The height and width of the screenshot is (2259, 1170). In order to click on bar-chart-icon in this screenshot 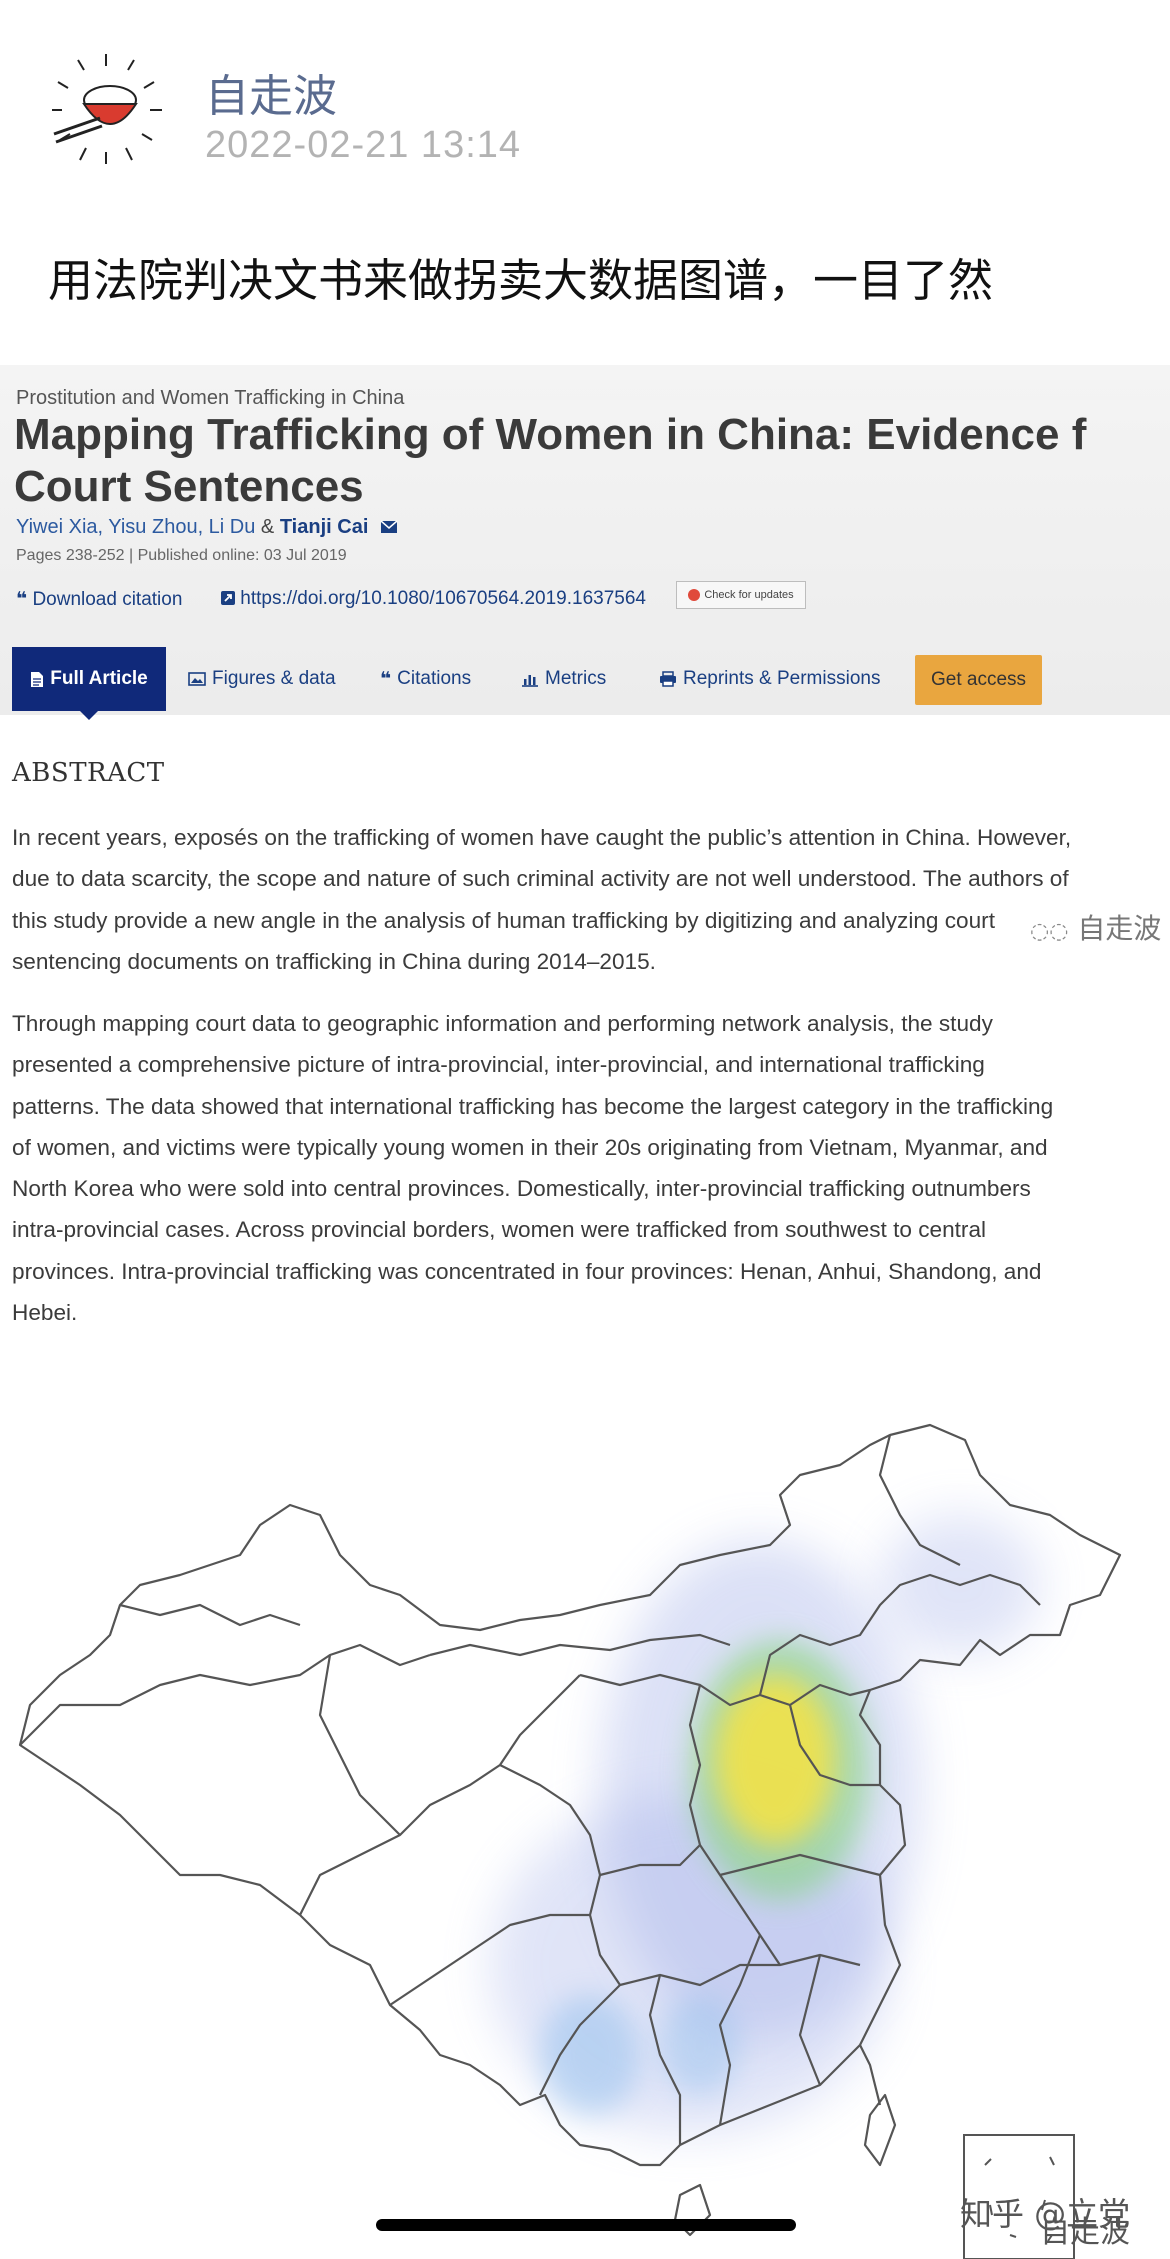, I will do `click(530, 680)`.